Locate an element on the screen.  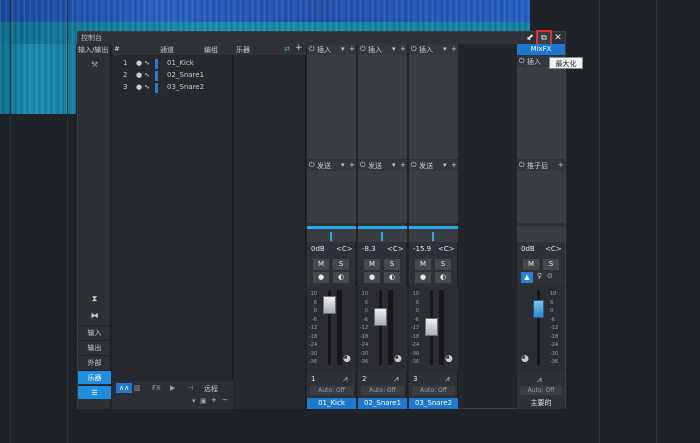
title-bar: 控制台 ⬋ ⧉ ✕ is located at coordinates (321, 38).